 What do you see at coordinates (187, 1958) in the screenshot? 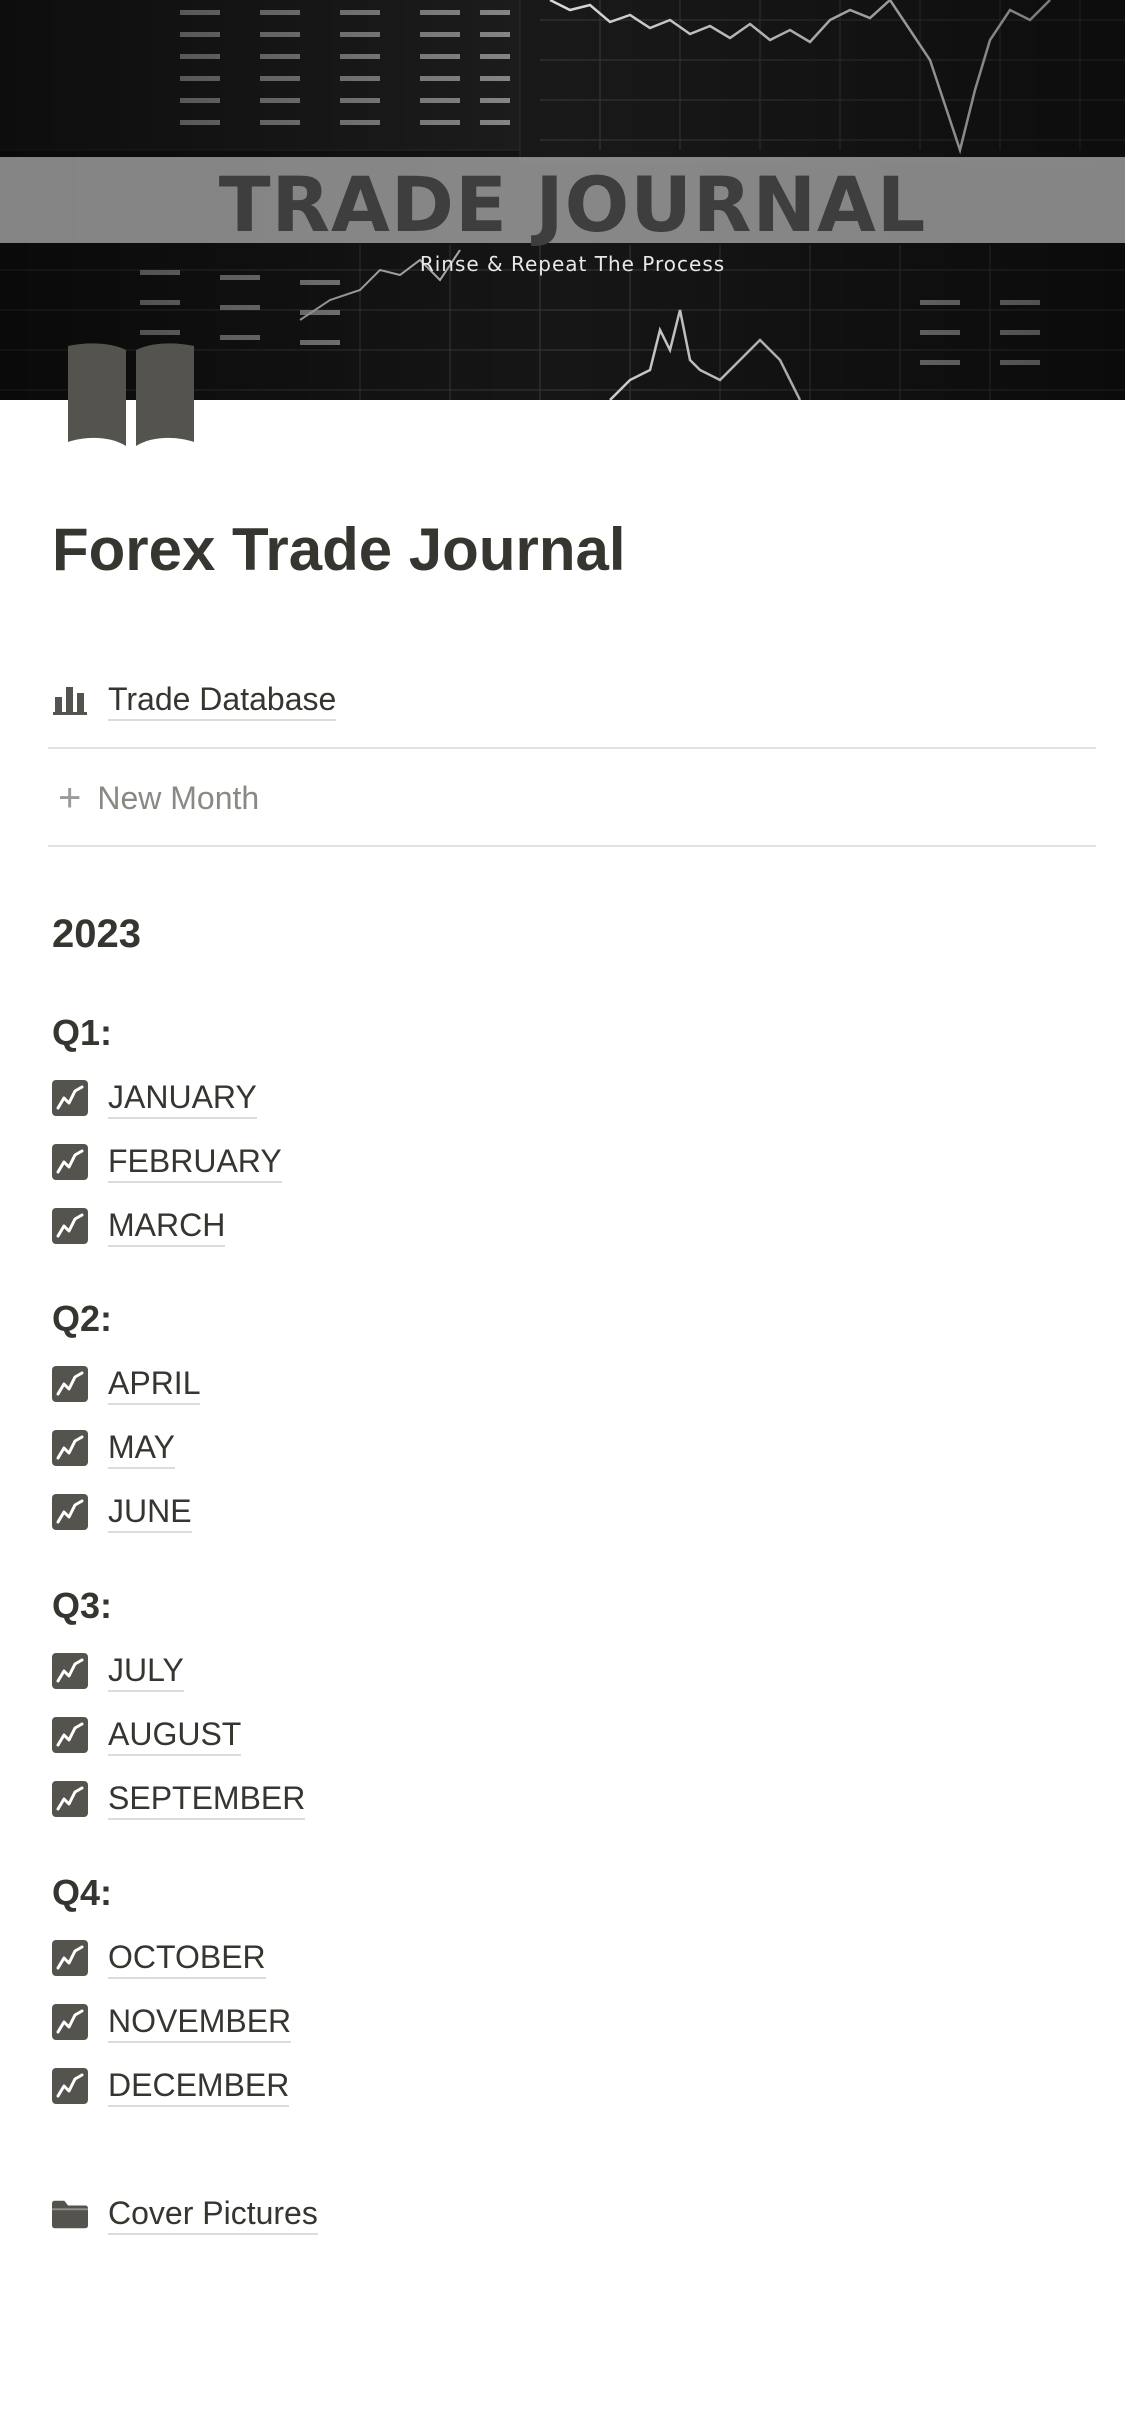
I see `month-label: OCTOBER` at bounding box center [187, 1958].